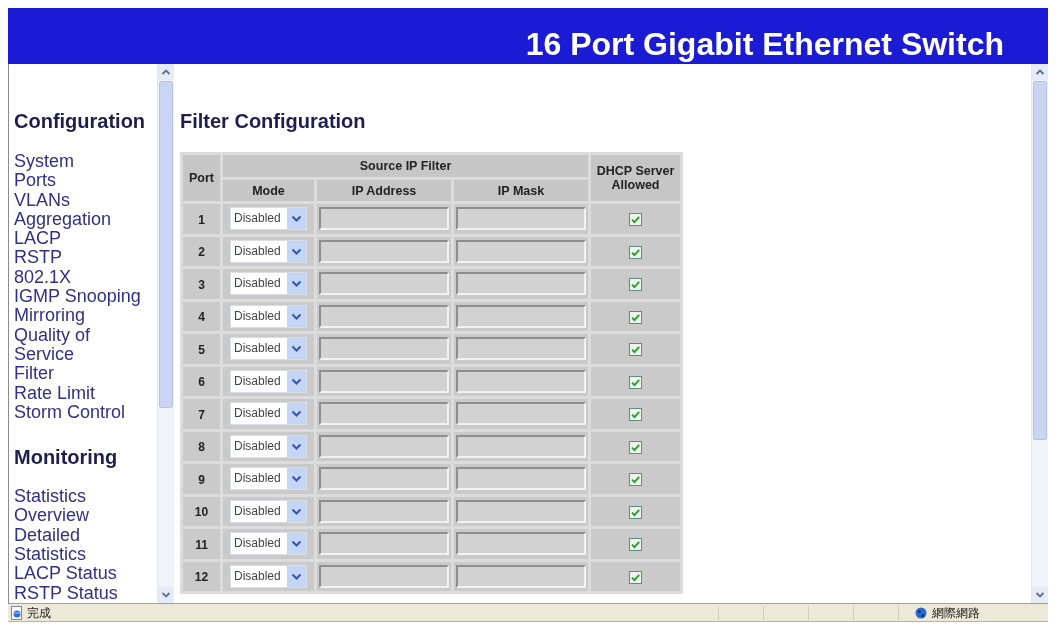 The width and height of the screenshot is (1056, 631). I want to click on column-group-header: Source IP Filter, so click(406, 166).